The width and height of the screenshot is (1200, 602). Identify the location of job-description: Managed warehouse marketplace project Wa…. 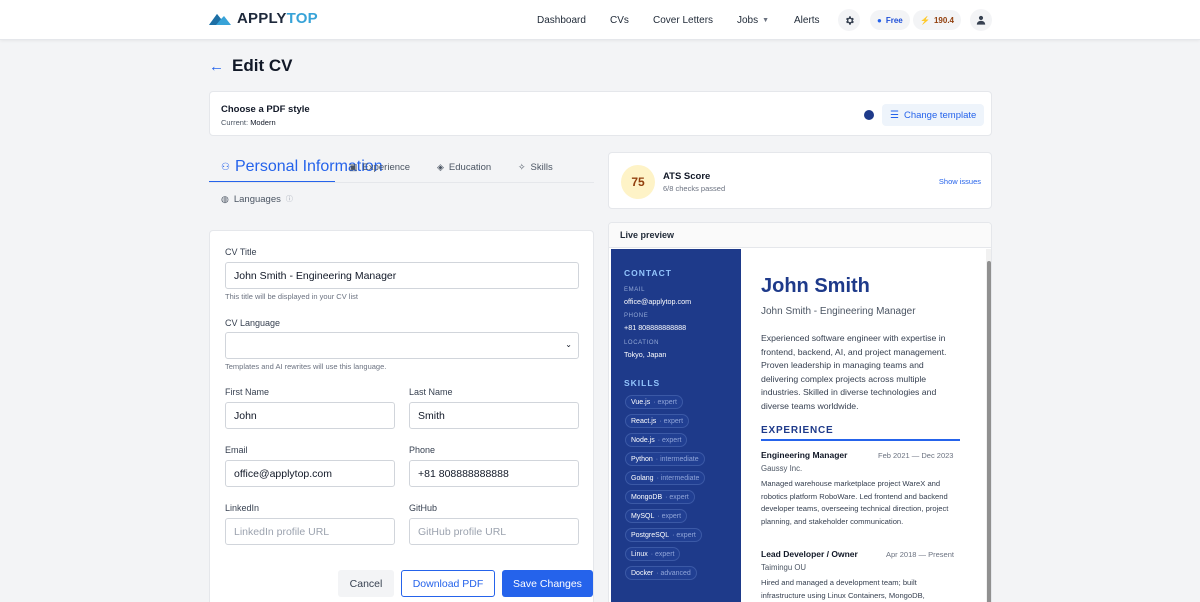
(855, 502).